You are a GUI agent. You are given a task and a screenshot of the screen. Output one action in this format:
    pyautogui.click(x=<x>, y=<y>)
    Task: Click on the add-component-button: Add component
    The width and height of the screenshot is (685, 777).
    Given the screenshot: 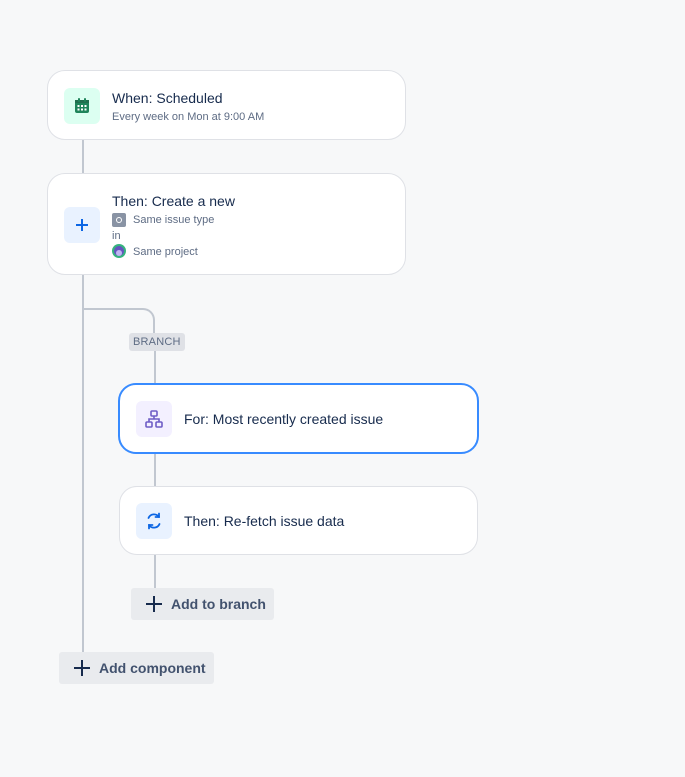 What is the action you would take?
    pyautogui.click(x=136, y=668)
    